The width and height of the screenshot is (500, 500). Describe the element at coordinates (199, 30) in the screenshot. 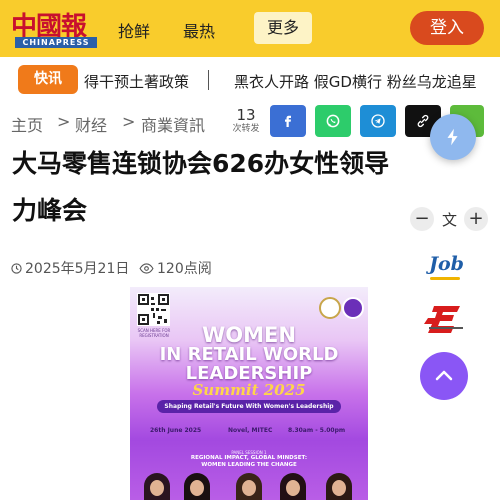

I see `nav-item-hottest: 最热` at that location.